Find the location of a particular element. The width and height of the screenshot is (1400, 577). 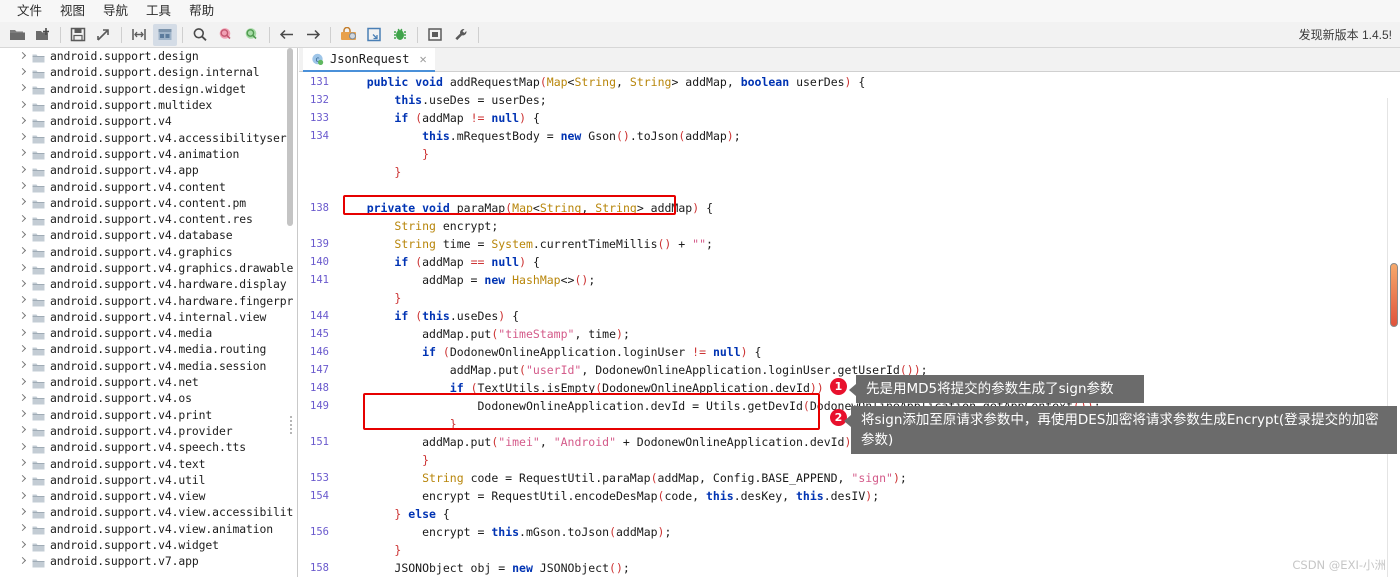

tree-item-package: android.support.v4.animation is located at coordinates (148, 154).